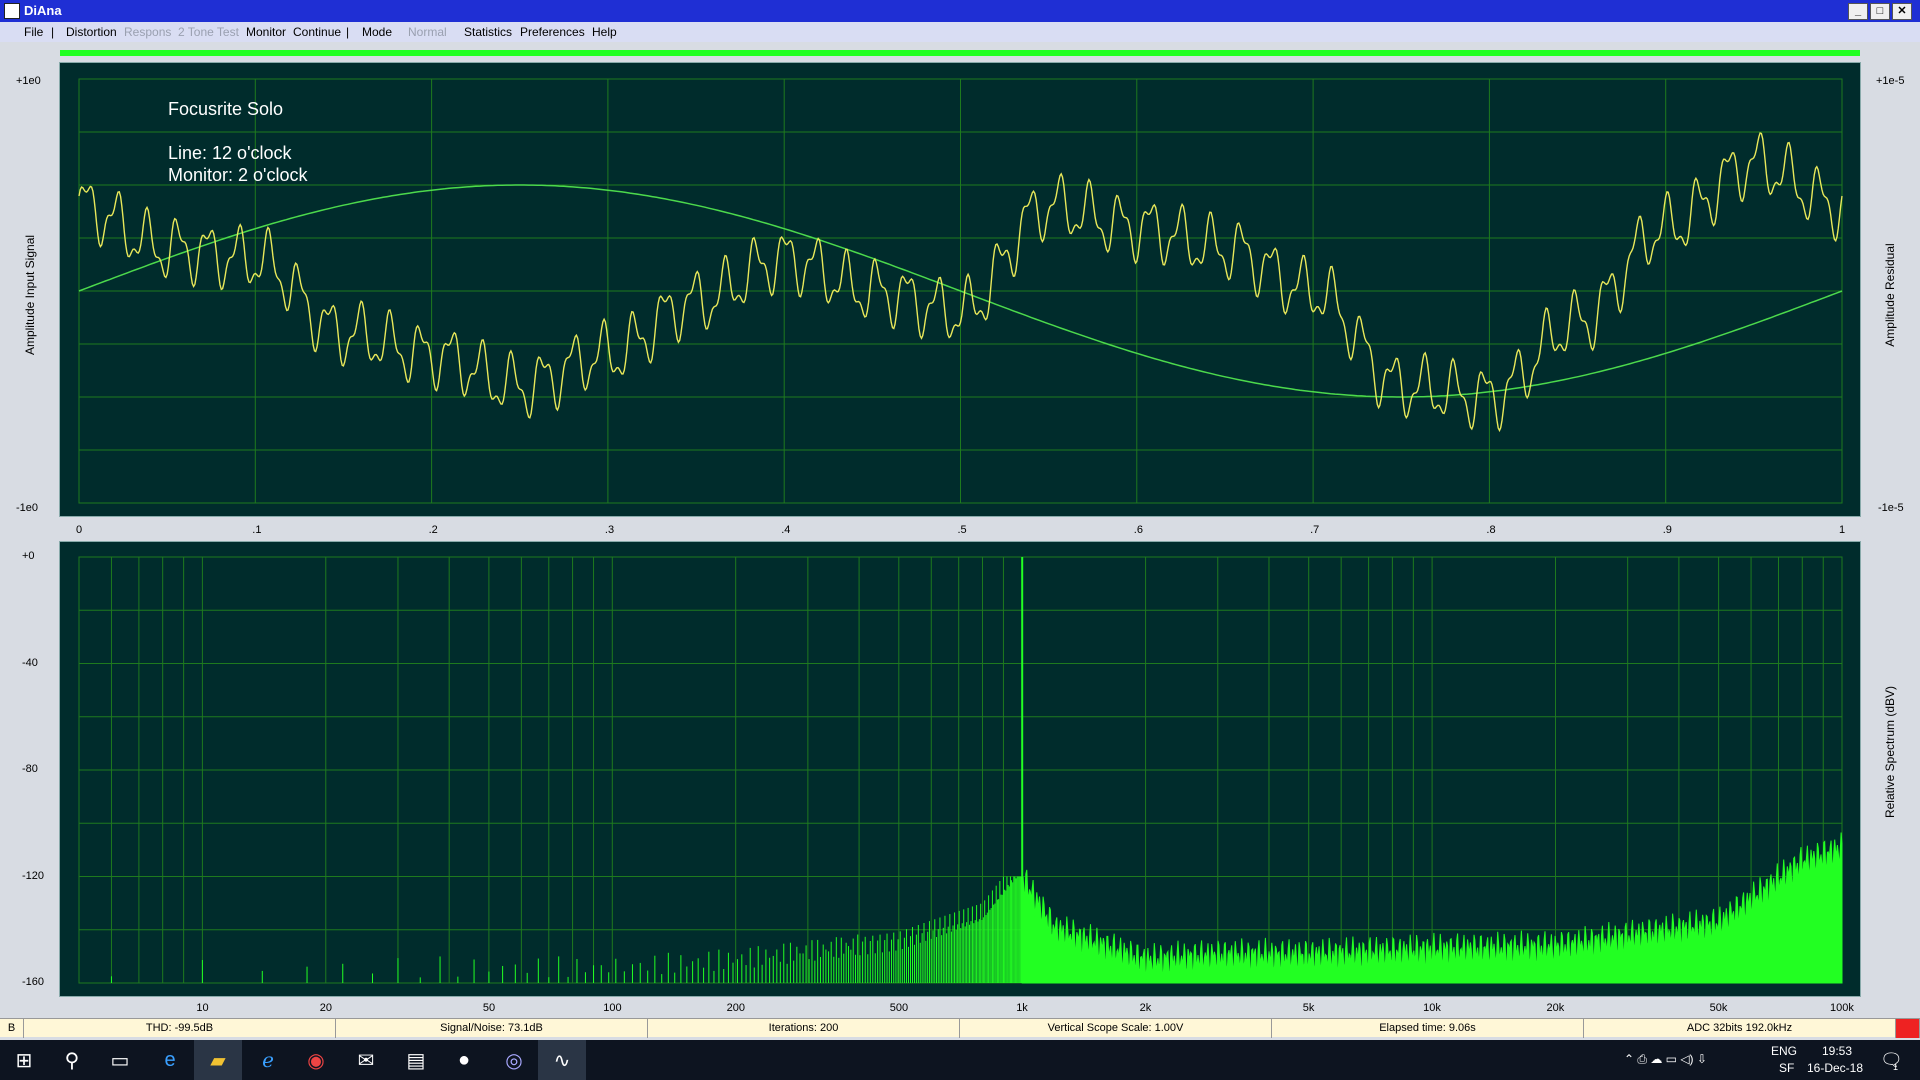 The image size is (1920, 1080). Describe the element at coordinates (1665, 1059) in the screenshot. I see `tray-icons: ⌃ ⎙ ☁ ▭ ◁) ⇩` at that location.